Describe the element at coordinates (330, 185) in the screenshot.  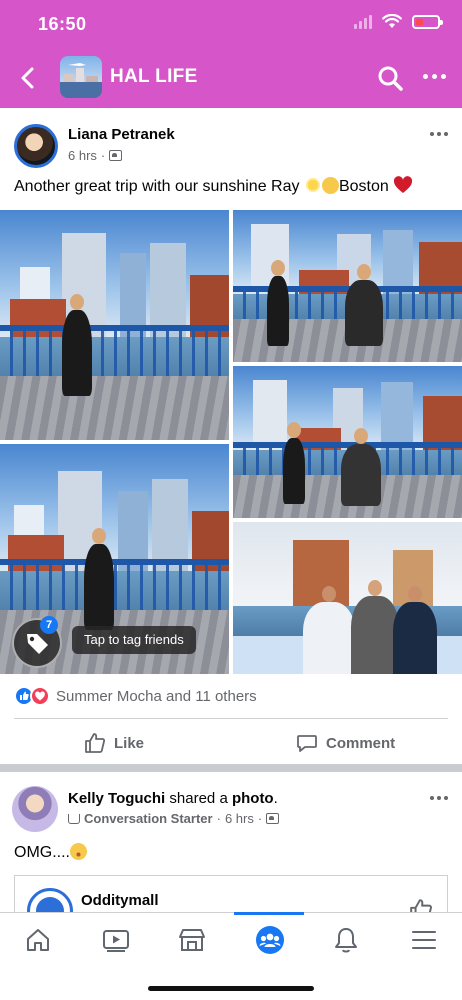
I see `smiling-face-emoji-icon` at that location.